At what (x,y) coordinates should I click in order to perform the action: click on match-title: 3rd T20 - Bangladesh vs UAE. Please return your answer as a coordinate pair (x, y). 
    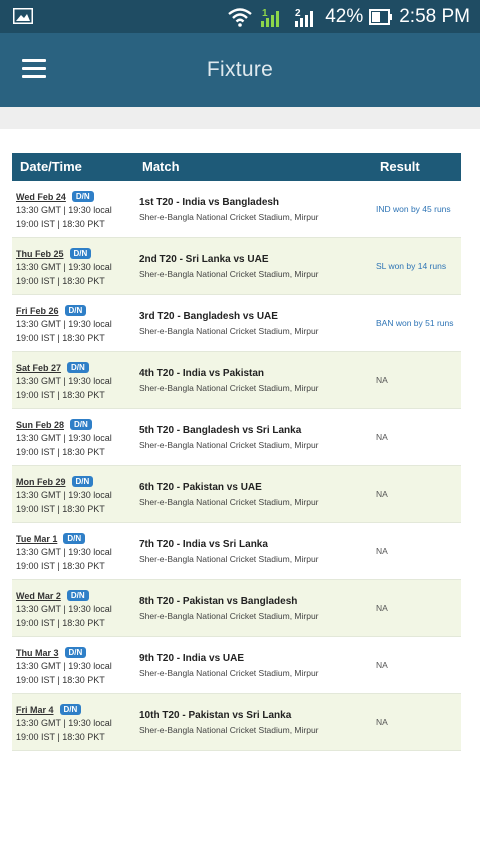
    Looking at the image, I should click on (208, 316).